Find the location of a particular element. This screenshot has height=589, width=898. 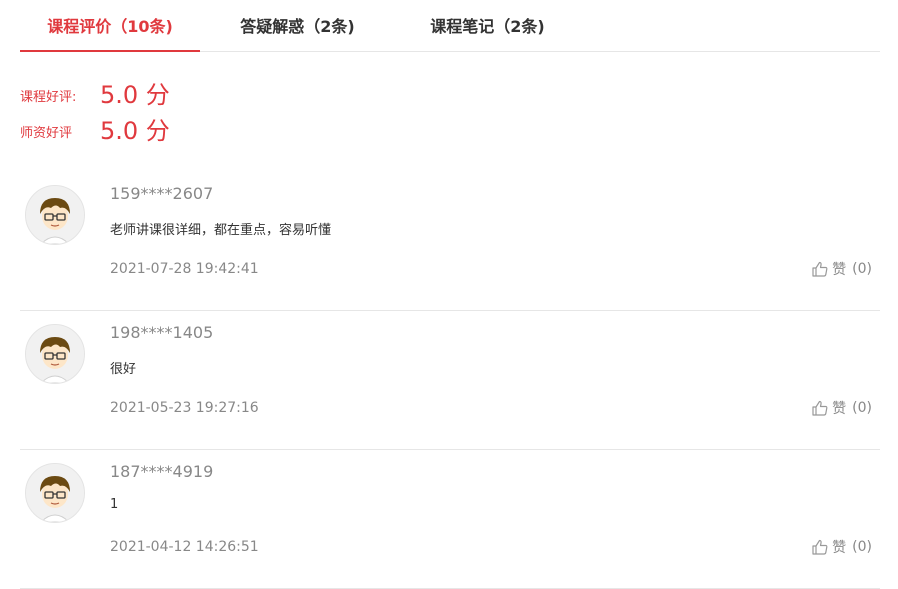

comment-username: 198****1405 is located at coordinates (162, 332).